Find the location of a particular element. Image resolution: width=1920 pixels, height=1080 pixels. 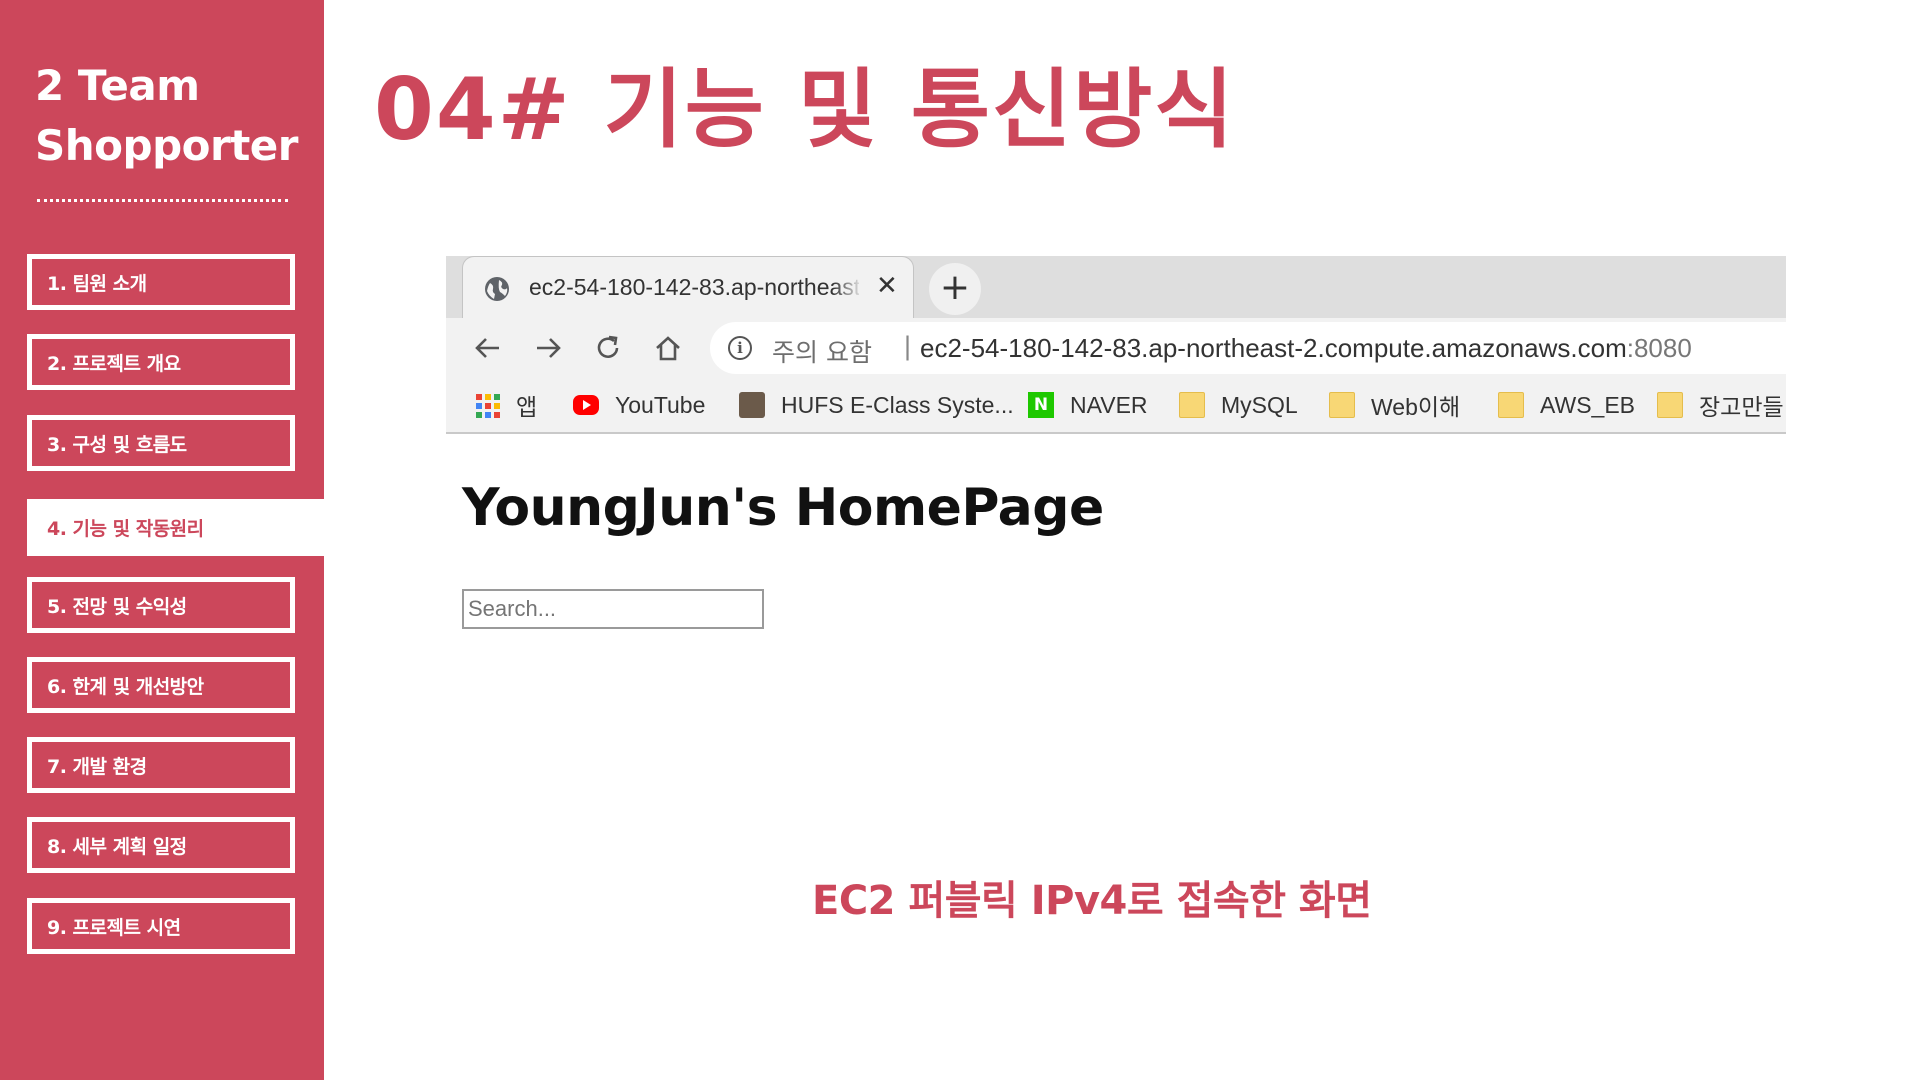

tab-title-fade is located at coordinates (848, 287).